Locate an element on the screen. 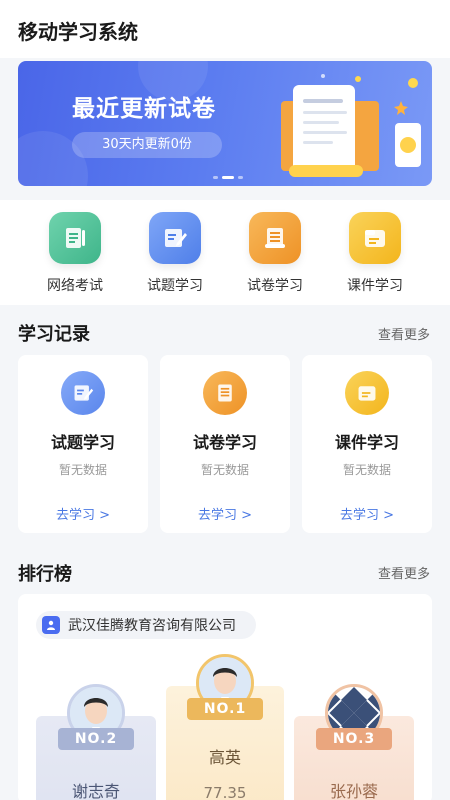 This screenshot has width=450, height=800. rank-name: 谢志奇 is located at coordinates (95, 791).